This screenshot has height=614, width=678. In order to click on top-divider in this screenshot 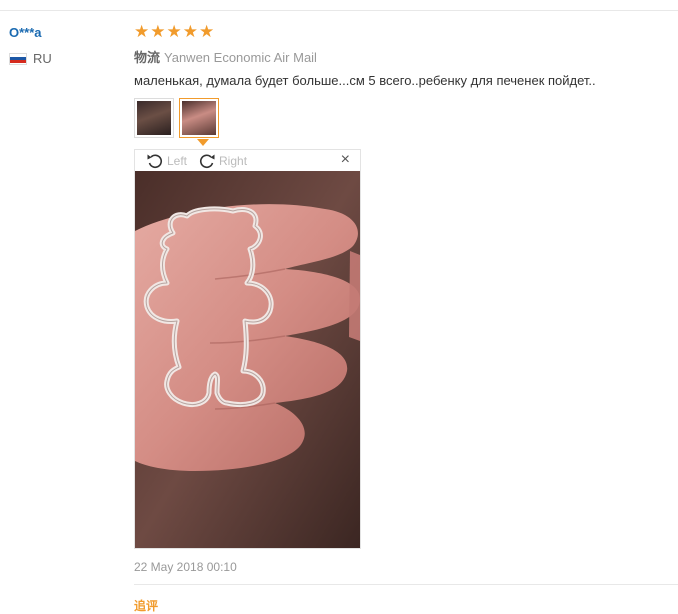, I will do `click(339, 10)`.